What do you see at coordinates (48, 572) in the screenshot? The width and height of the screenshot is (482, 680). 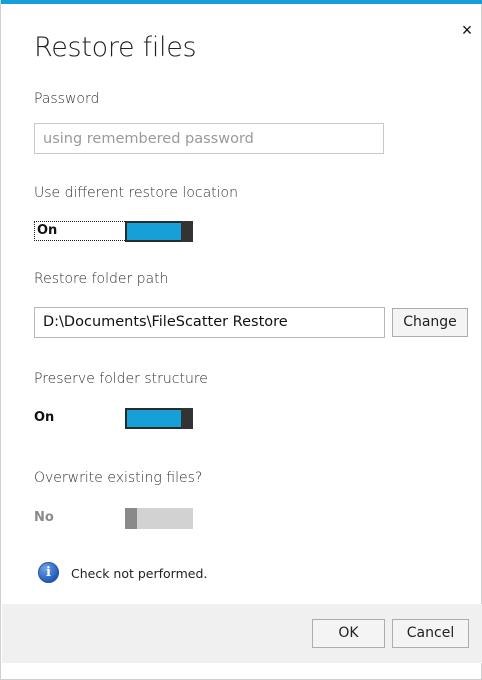 I see `info-icon: i` at bounding box center [48, 572].